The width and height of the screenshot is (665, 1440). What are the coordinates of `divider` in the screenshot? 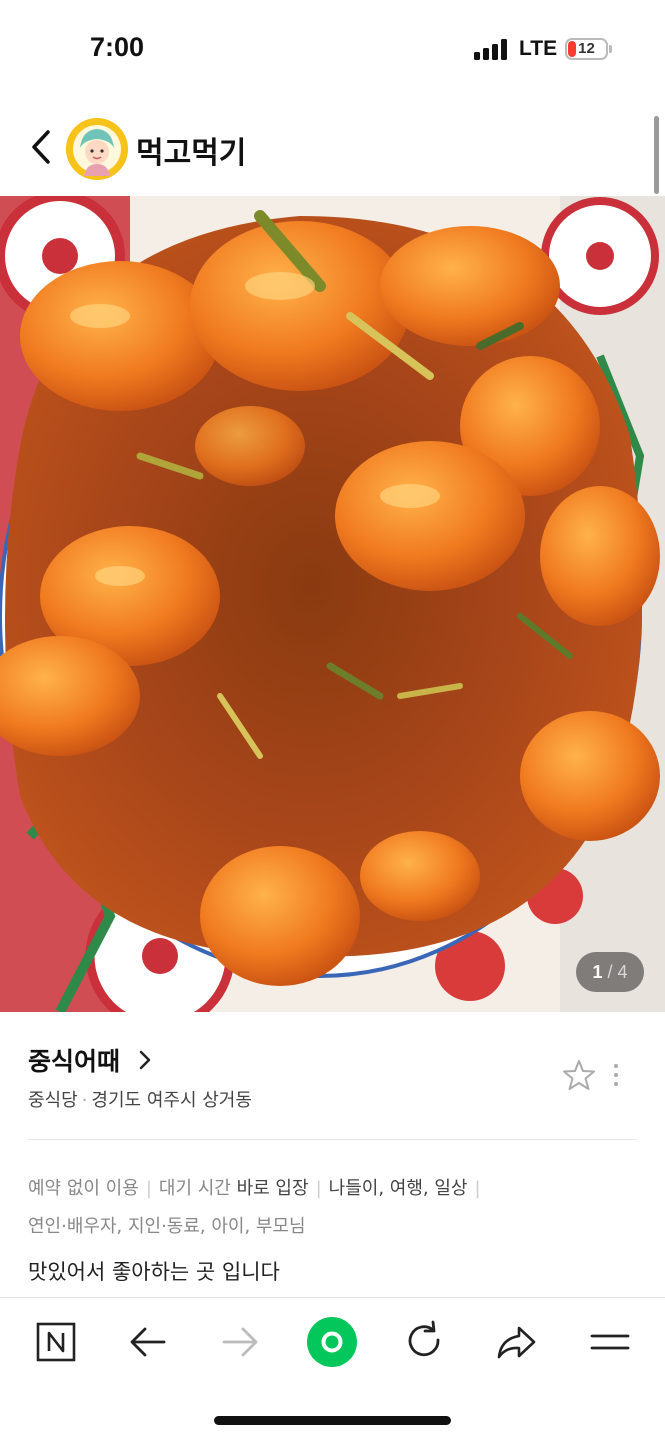 It's located at (332, 1139).